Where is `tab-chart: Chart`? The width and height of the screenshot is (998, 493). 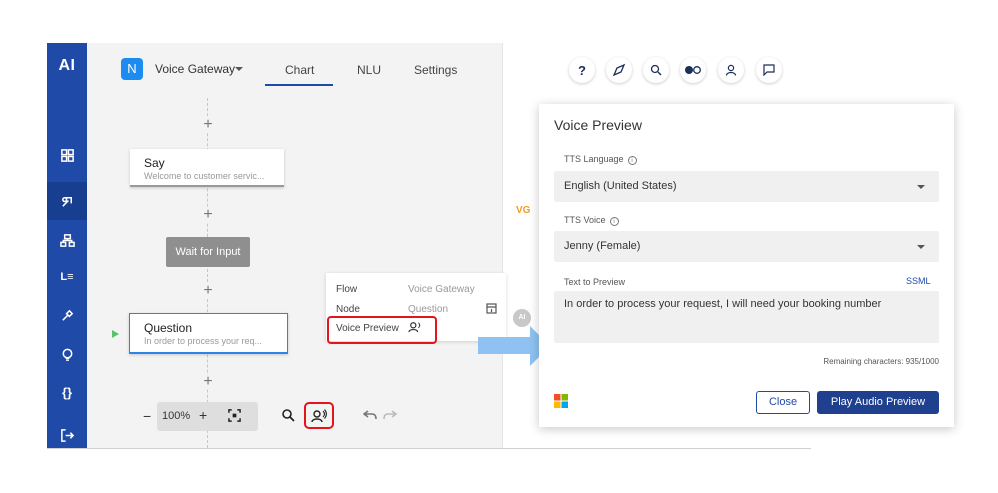 tab-chart: Chart is located at coordinates (299, 70).